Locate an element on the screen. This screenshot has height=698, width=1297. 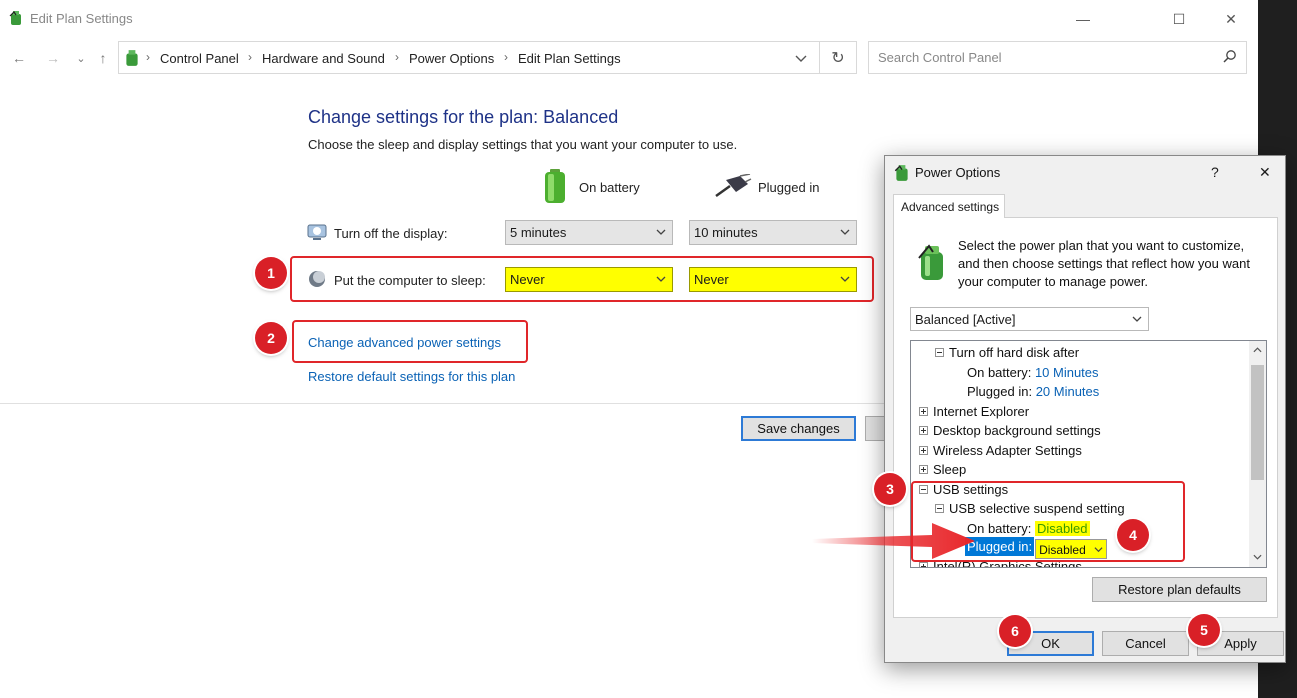
power-plan-icon is located at coordinates (930, 262).